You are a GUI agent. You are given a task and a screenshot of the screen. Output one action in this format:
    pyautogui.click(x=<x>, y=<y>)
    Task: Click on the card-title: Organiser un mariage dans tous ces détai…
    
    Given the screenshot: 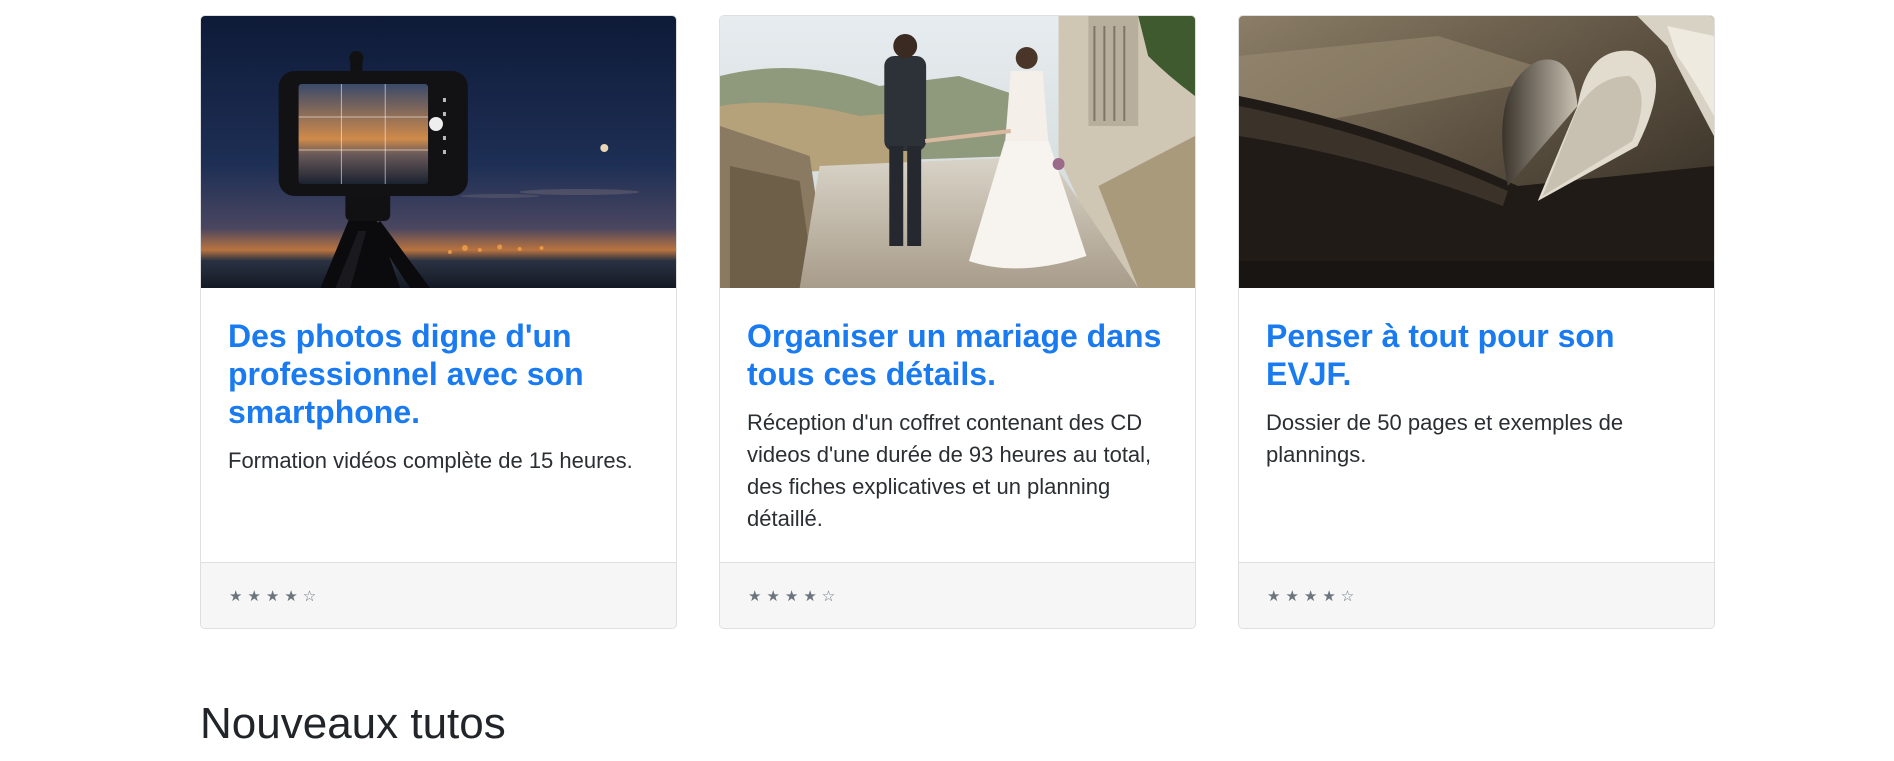 What is the action you would take?
    pyautogui.click(x=958, y=355)
    